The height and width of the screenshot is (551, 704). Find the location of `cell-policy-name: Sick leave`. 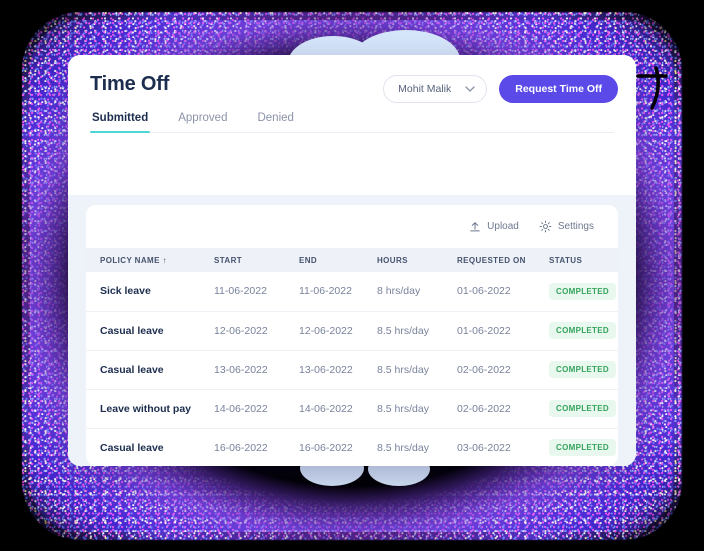

cell-policy-name: Sick leave is located at coordinates (150, 292).